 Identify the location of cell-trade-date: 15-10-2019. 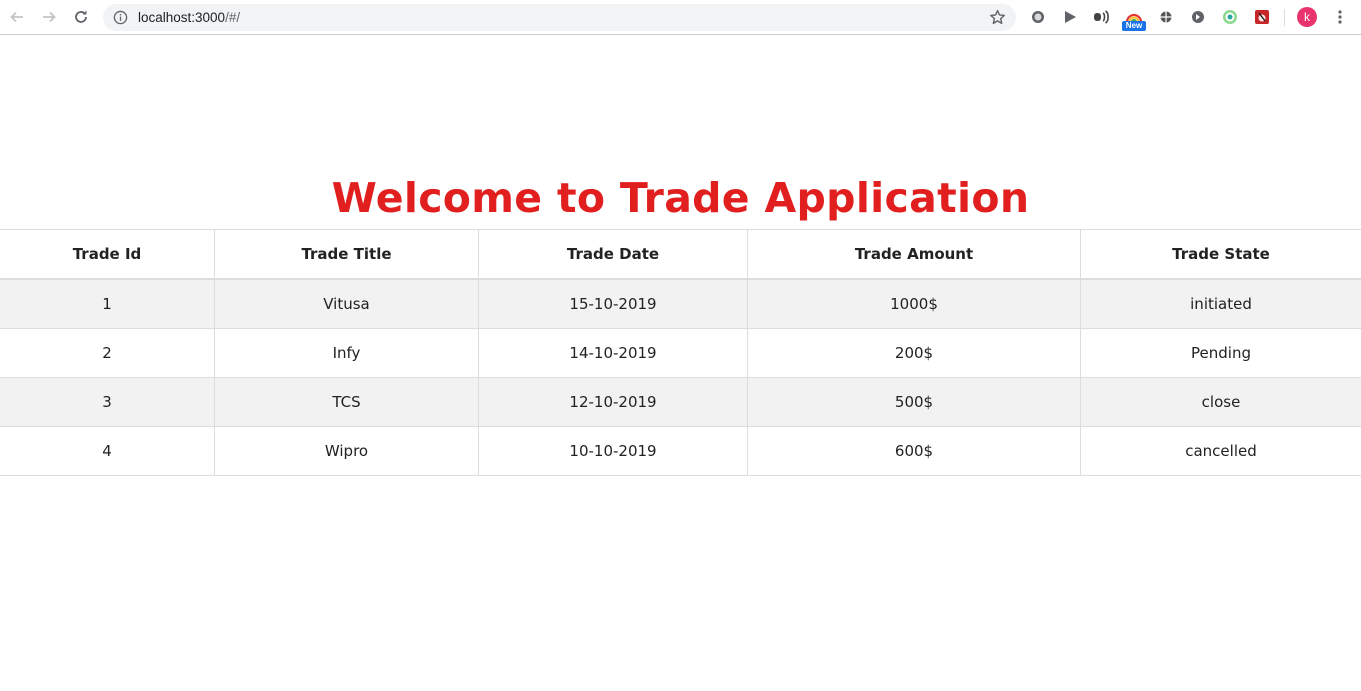
(613, 303).